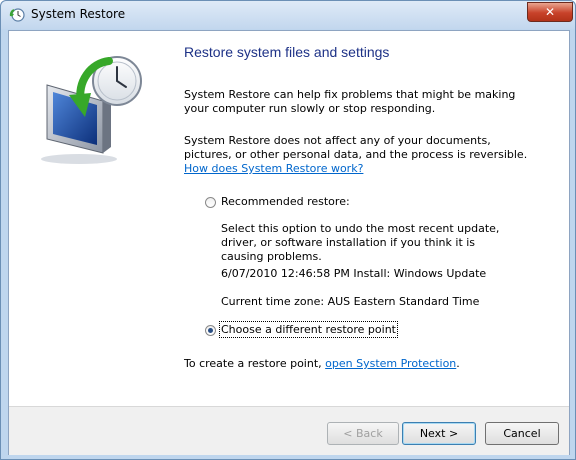 The width and height of the screenshot is (576, 460). What do you see at coordinates (289, 430) in the screenshot?
I see `button-bar: < Back Next > Cancel` at bounding box center [289, 430].